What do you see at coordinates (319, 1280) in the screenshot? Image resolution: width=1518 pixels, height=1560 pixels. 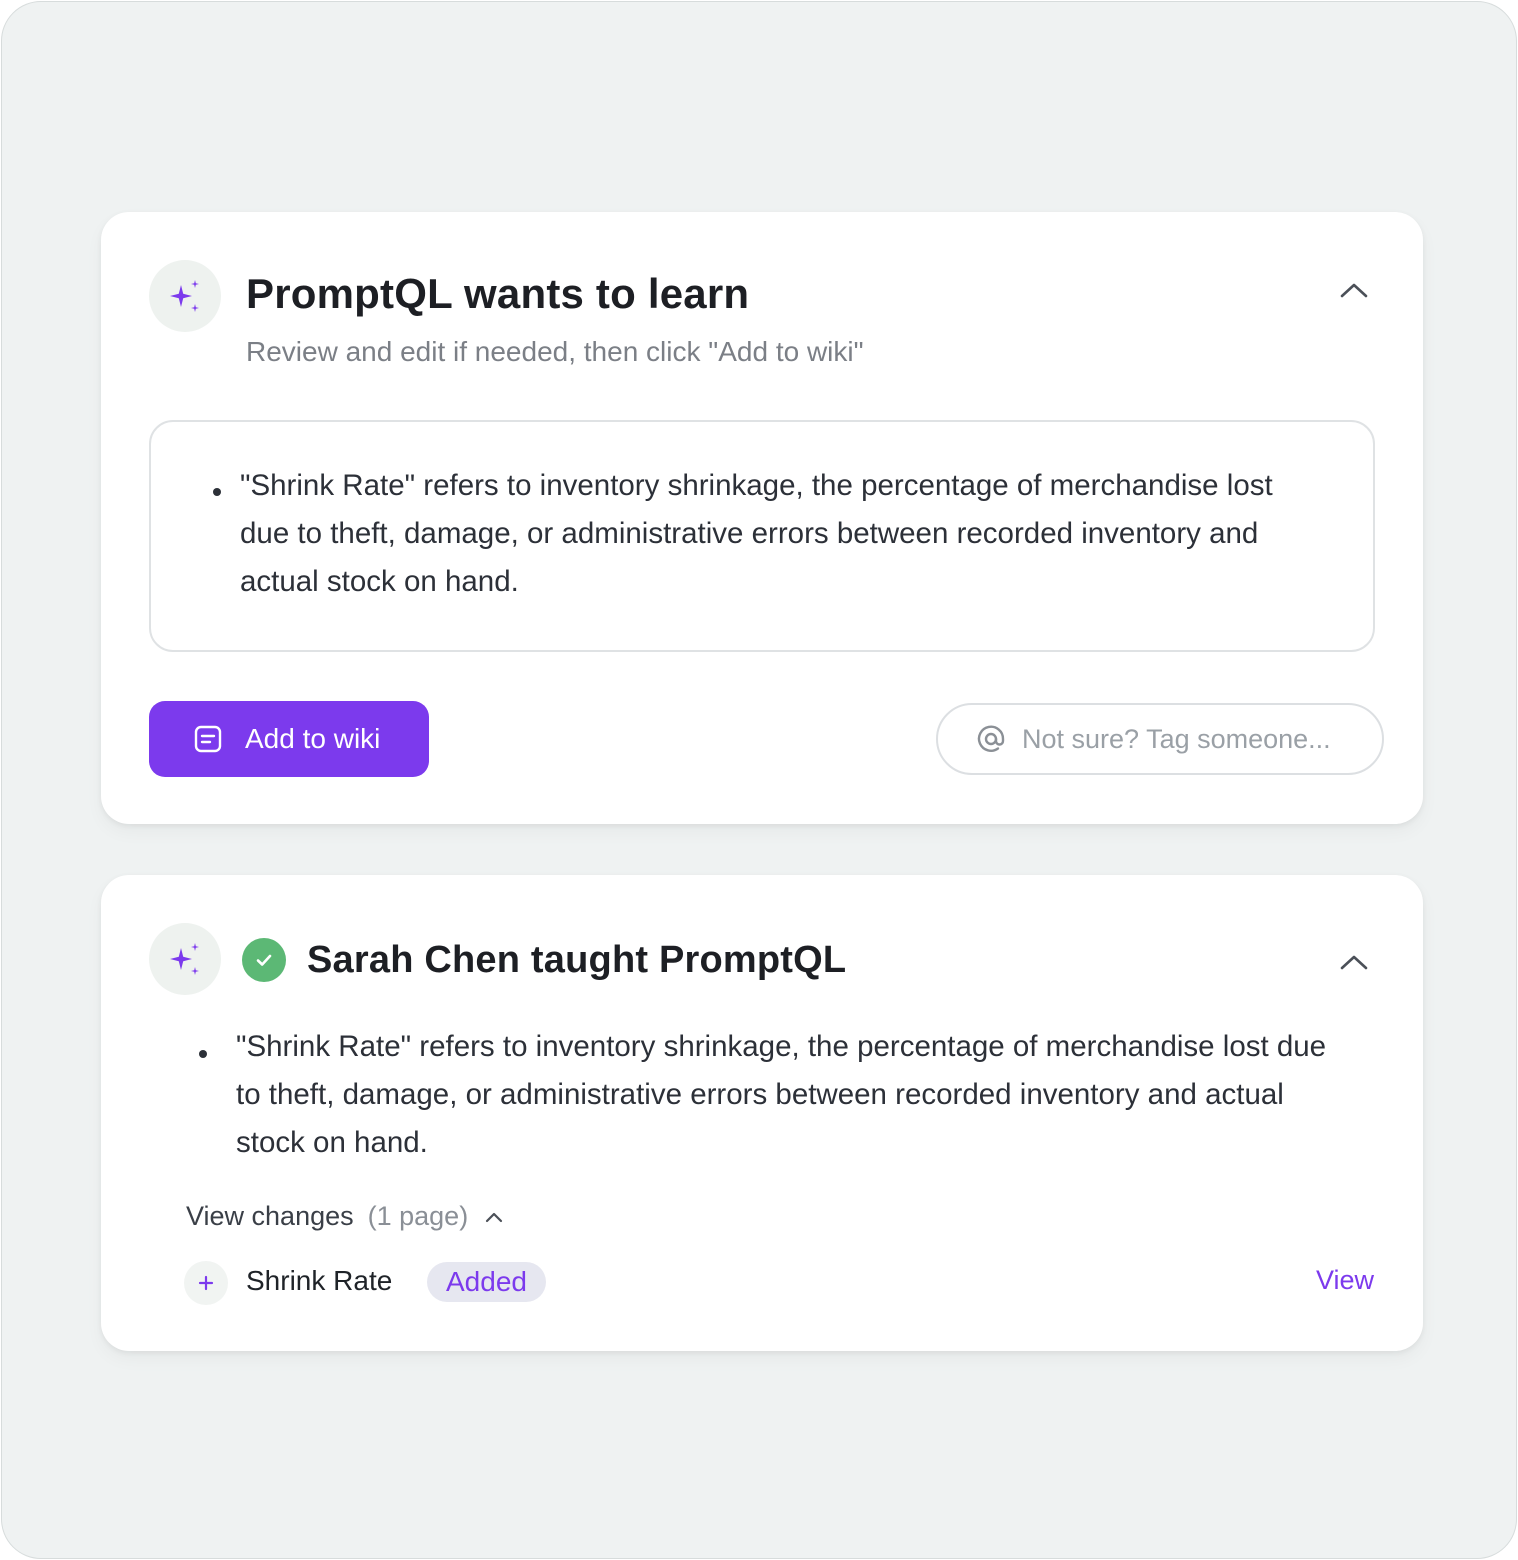 I see `page-name: Shrink Rate` at bounding box center [319, 1280].